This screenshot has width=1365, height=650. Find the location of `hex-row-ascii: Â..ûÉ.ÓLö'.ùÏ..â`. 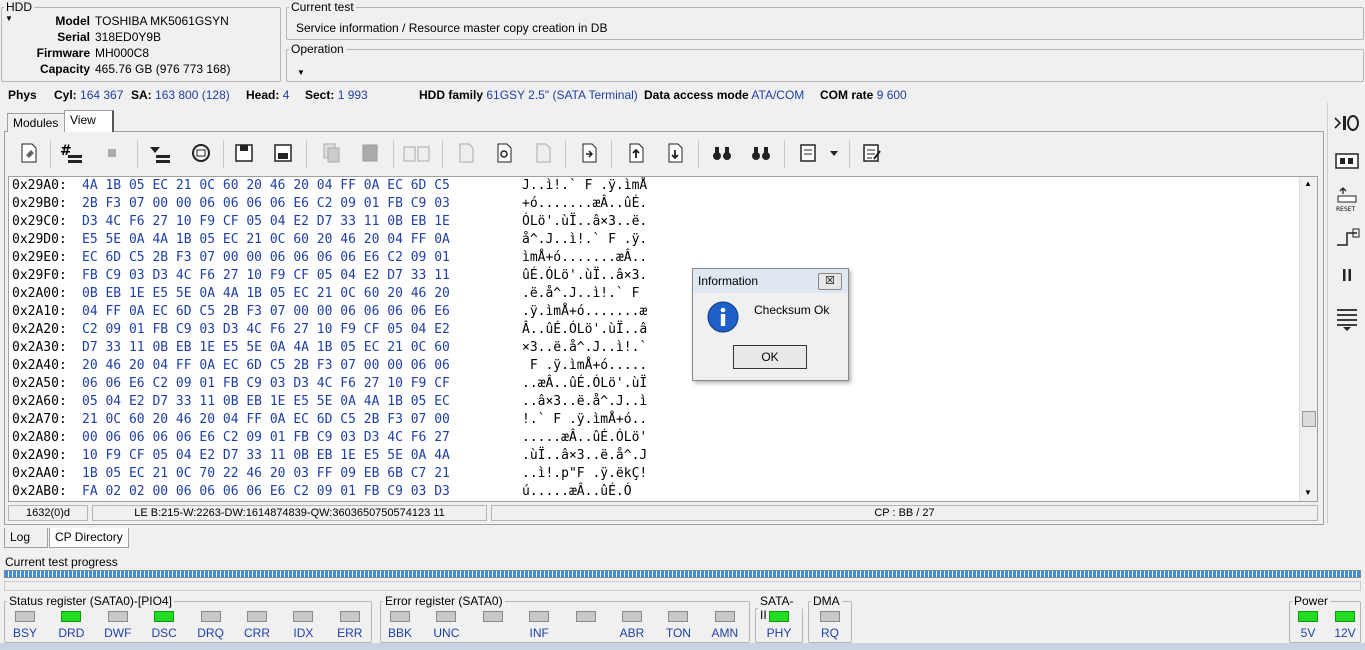

hex-row-ascii: Â..ûÉ.ÓLö'.ùÏ..â is located at coordinates (584, 330).